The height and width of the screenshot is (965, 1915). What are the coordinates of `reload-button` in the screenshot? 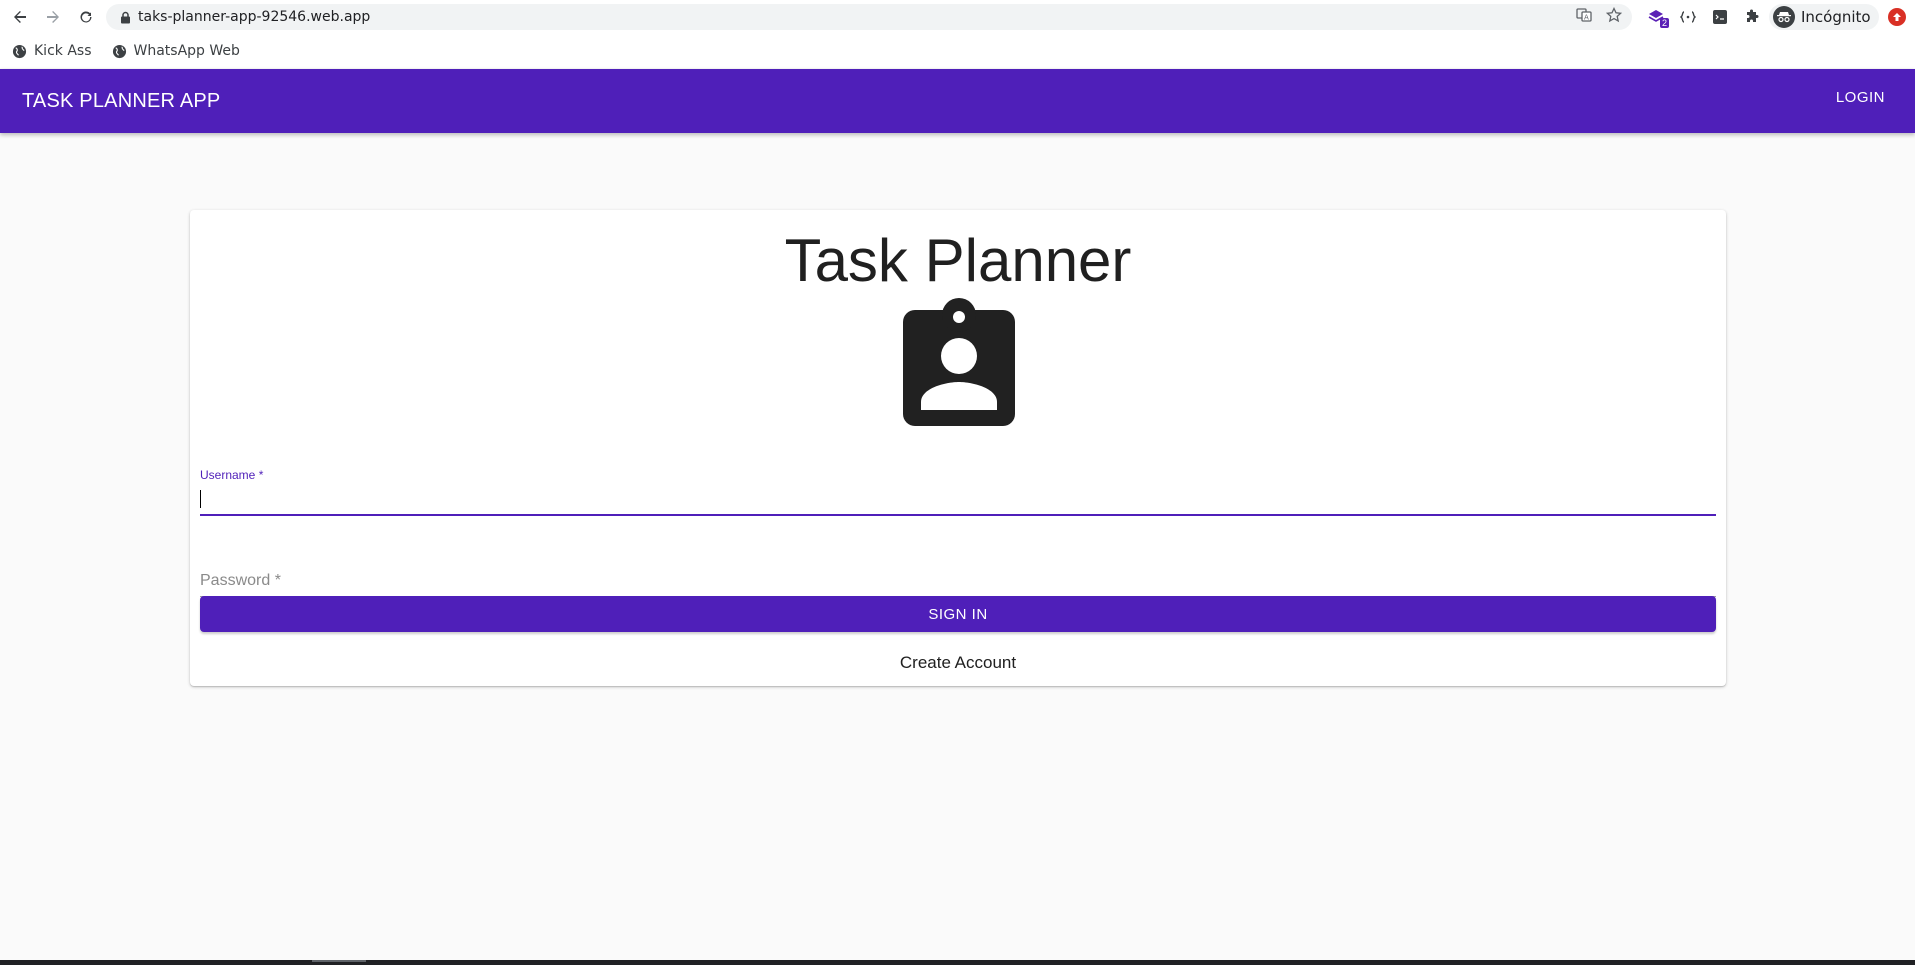 It's located at (86, 17).